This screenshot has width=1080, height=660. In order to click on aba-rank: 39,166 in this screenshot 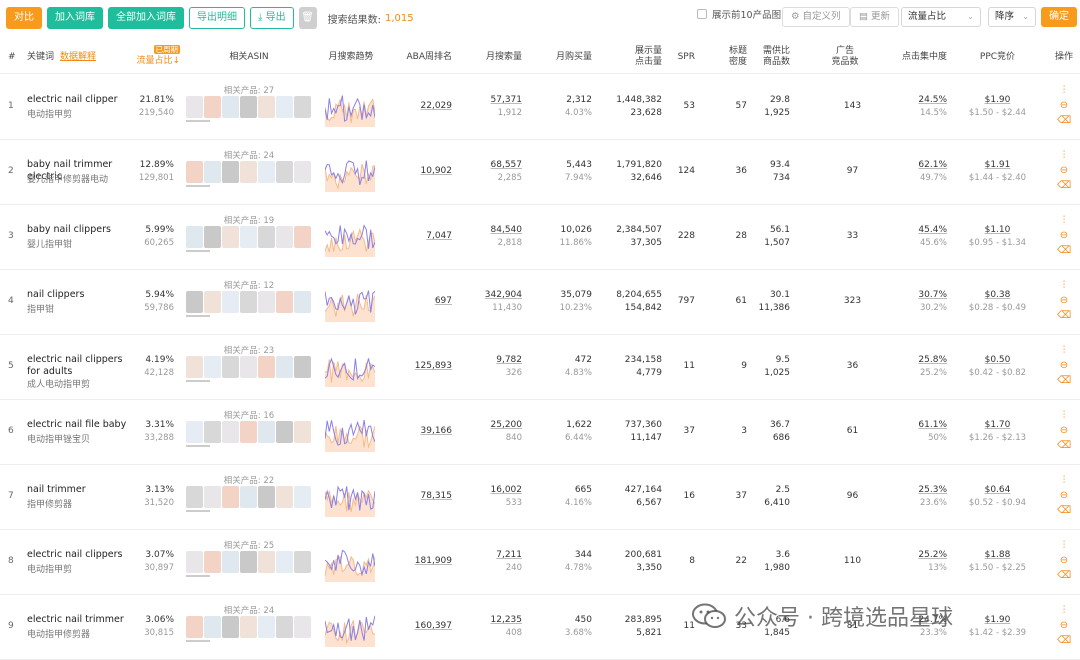, I will do `click(426, 431)`.